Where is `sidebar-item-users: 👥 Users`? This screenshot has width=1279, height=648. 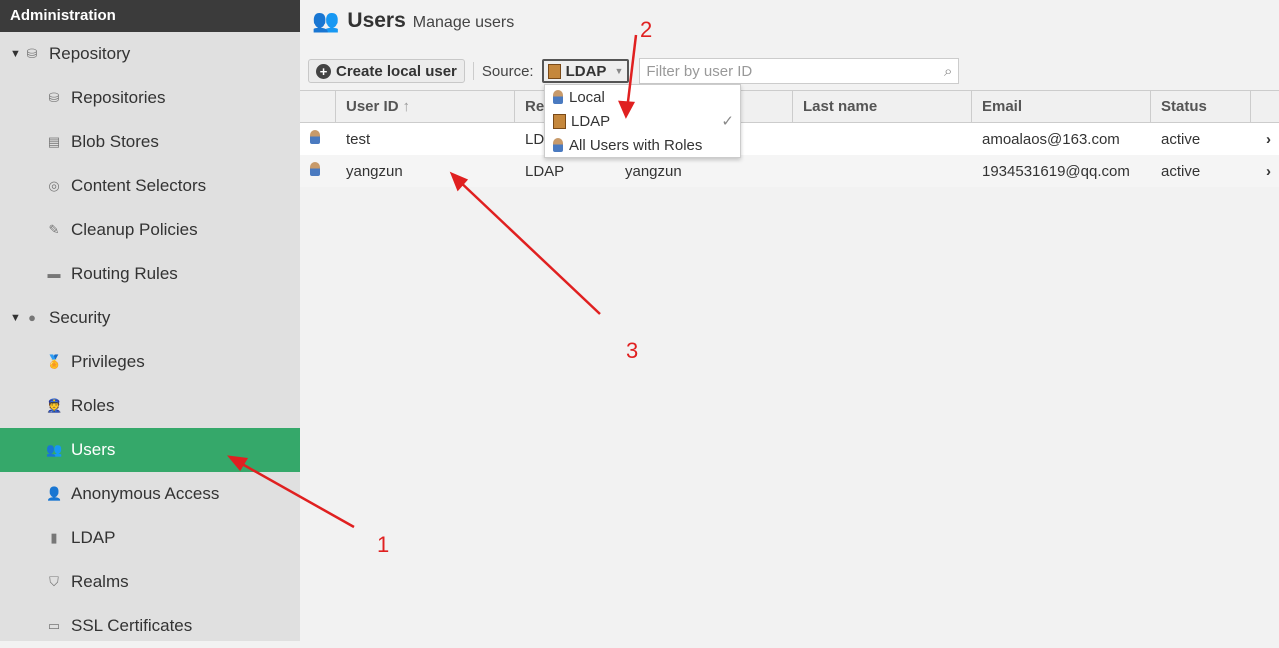 sidebar-item-users: 👥 Users is located at coordinates (150, 450).